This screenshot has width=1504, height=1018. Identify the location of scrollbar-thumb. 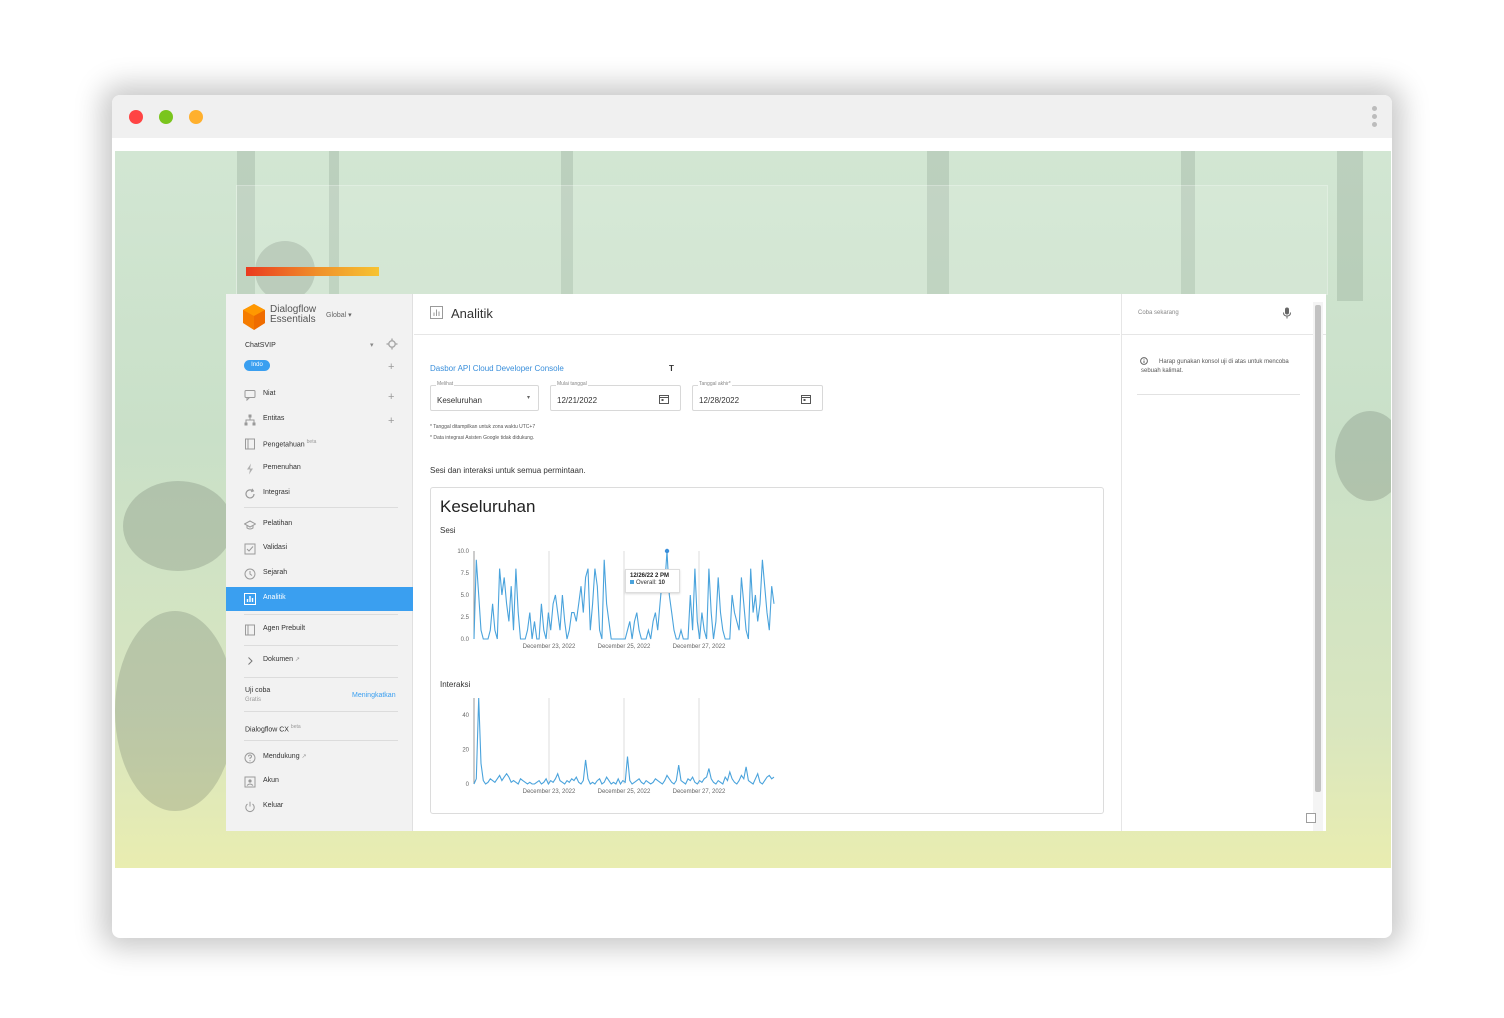
(1318, 548).